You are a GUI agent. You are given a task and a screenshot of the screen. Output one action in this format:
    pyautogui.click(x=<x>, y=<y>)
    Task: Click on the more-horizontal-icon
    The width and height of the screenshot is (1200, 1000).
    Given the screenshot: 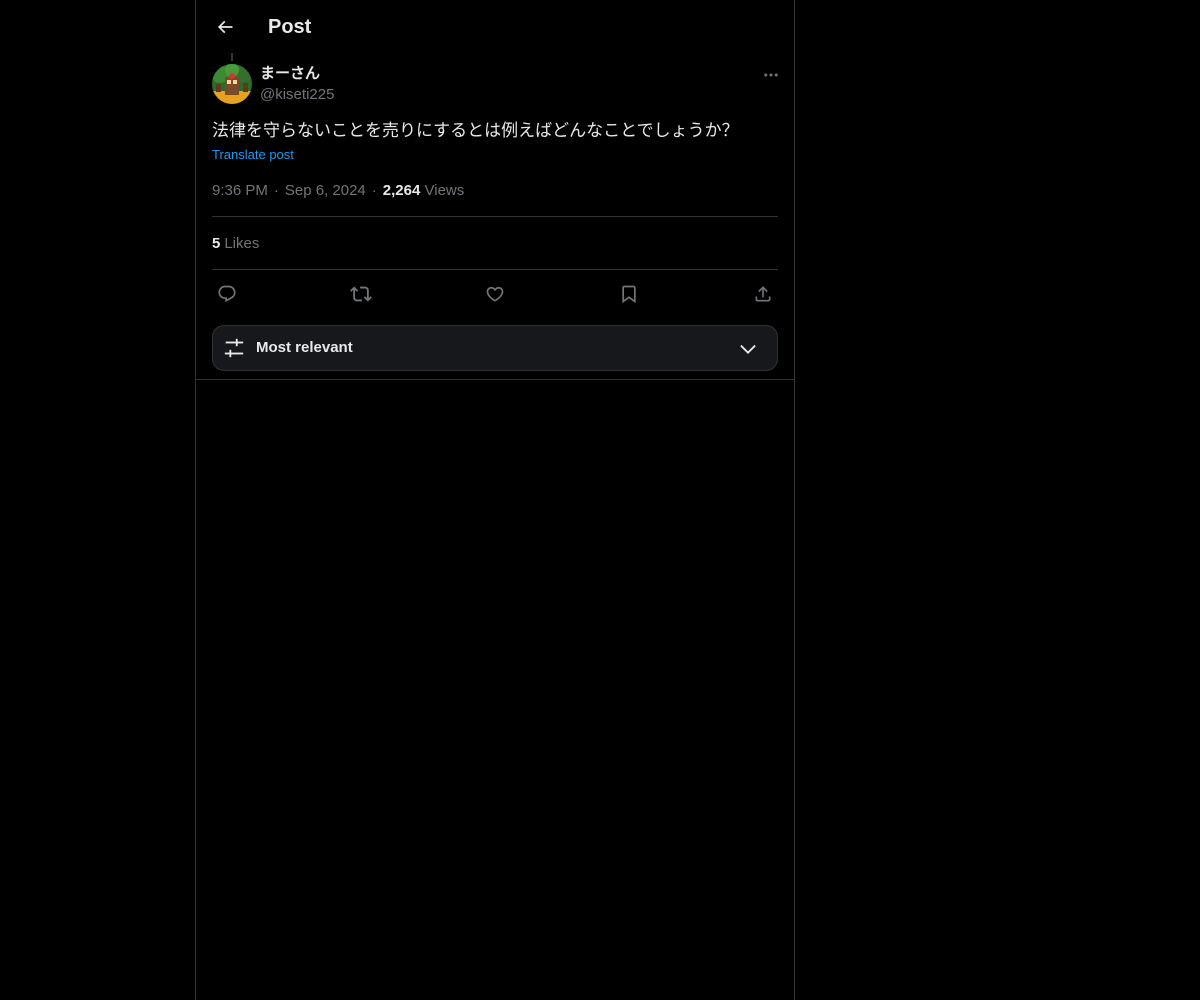 What is the action you would take?
    pyautogui.click(x=771, y=75)
    